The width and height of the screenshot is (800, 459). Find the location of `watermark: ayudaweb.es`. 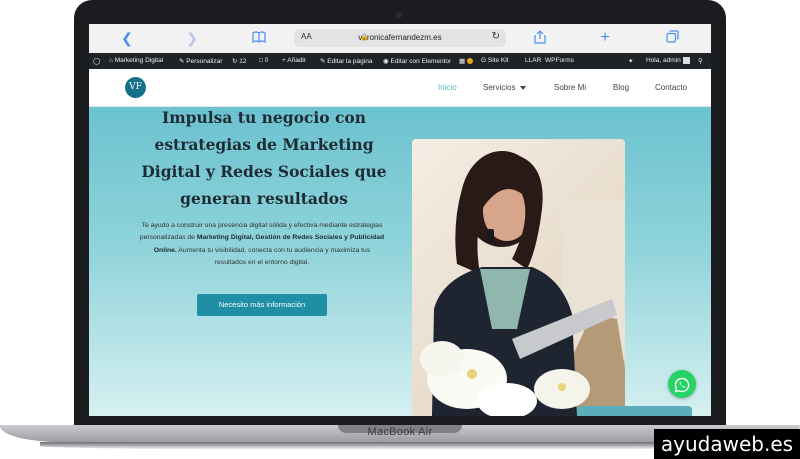

watermark: ayudaweb.es is located at coordinates (727, 444).